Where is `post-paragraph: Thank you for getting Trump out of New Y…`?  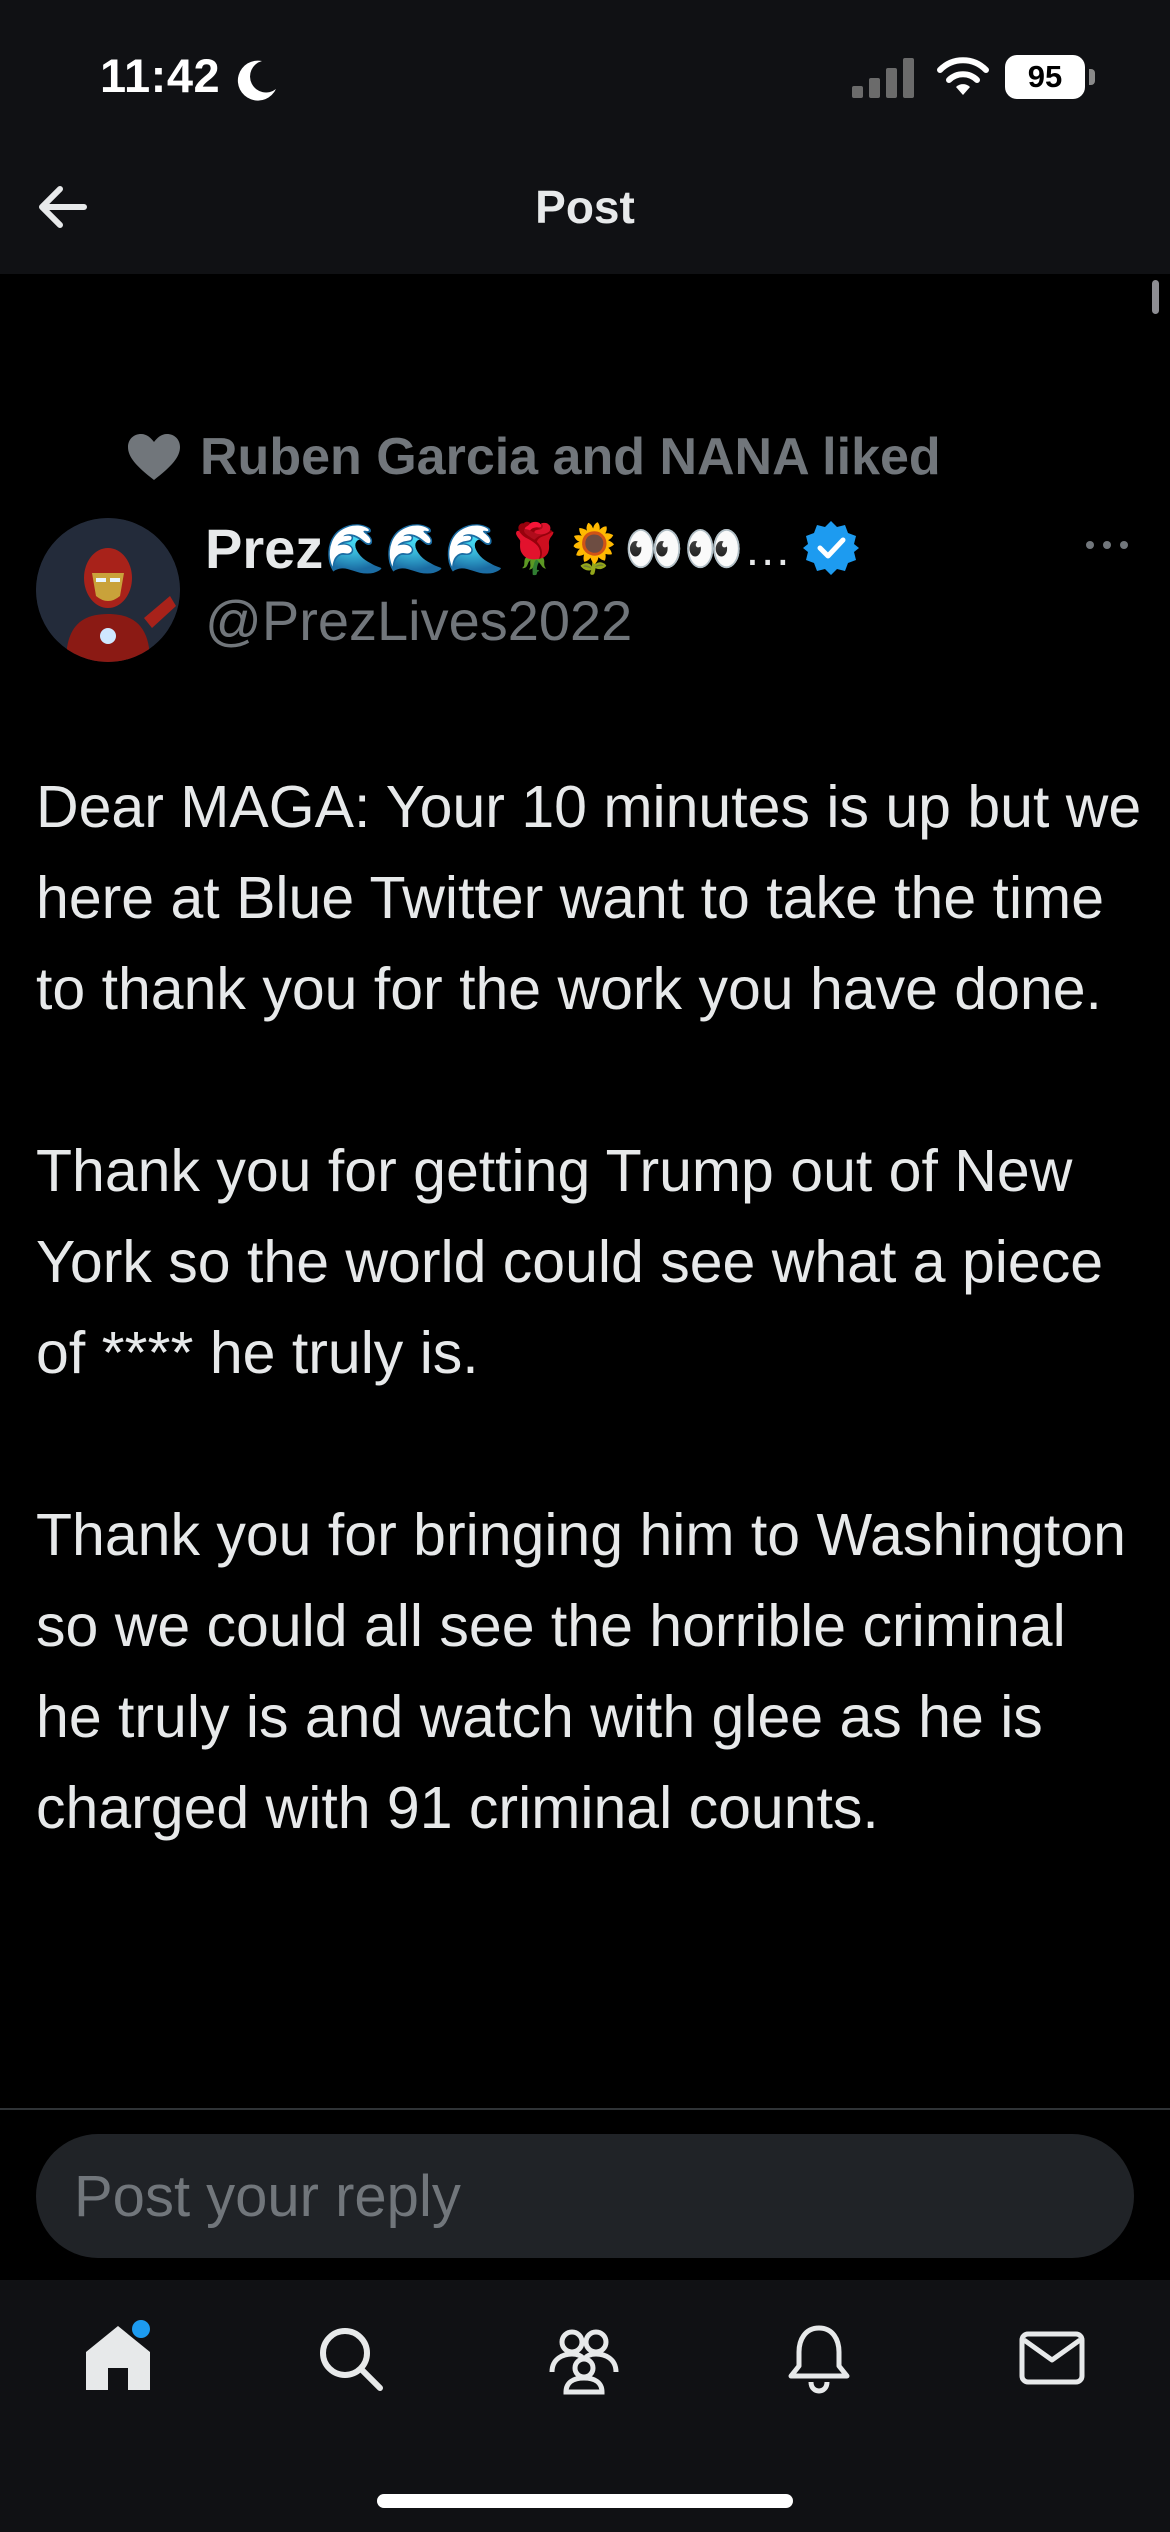 post-paragraph: Thank you for getting Trump out of New Y… is located at coordinates (570, 1262).